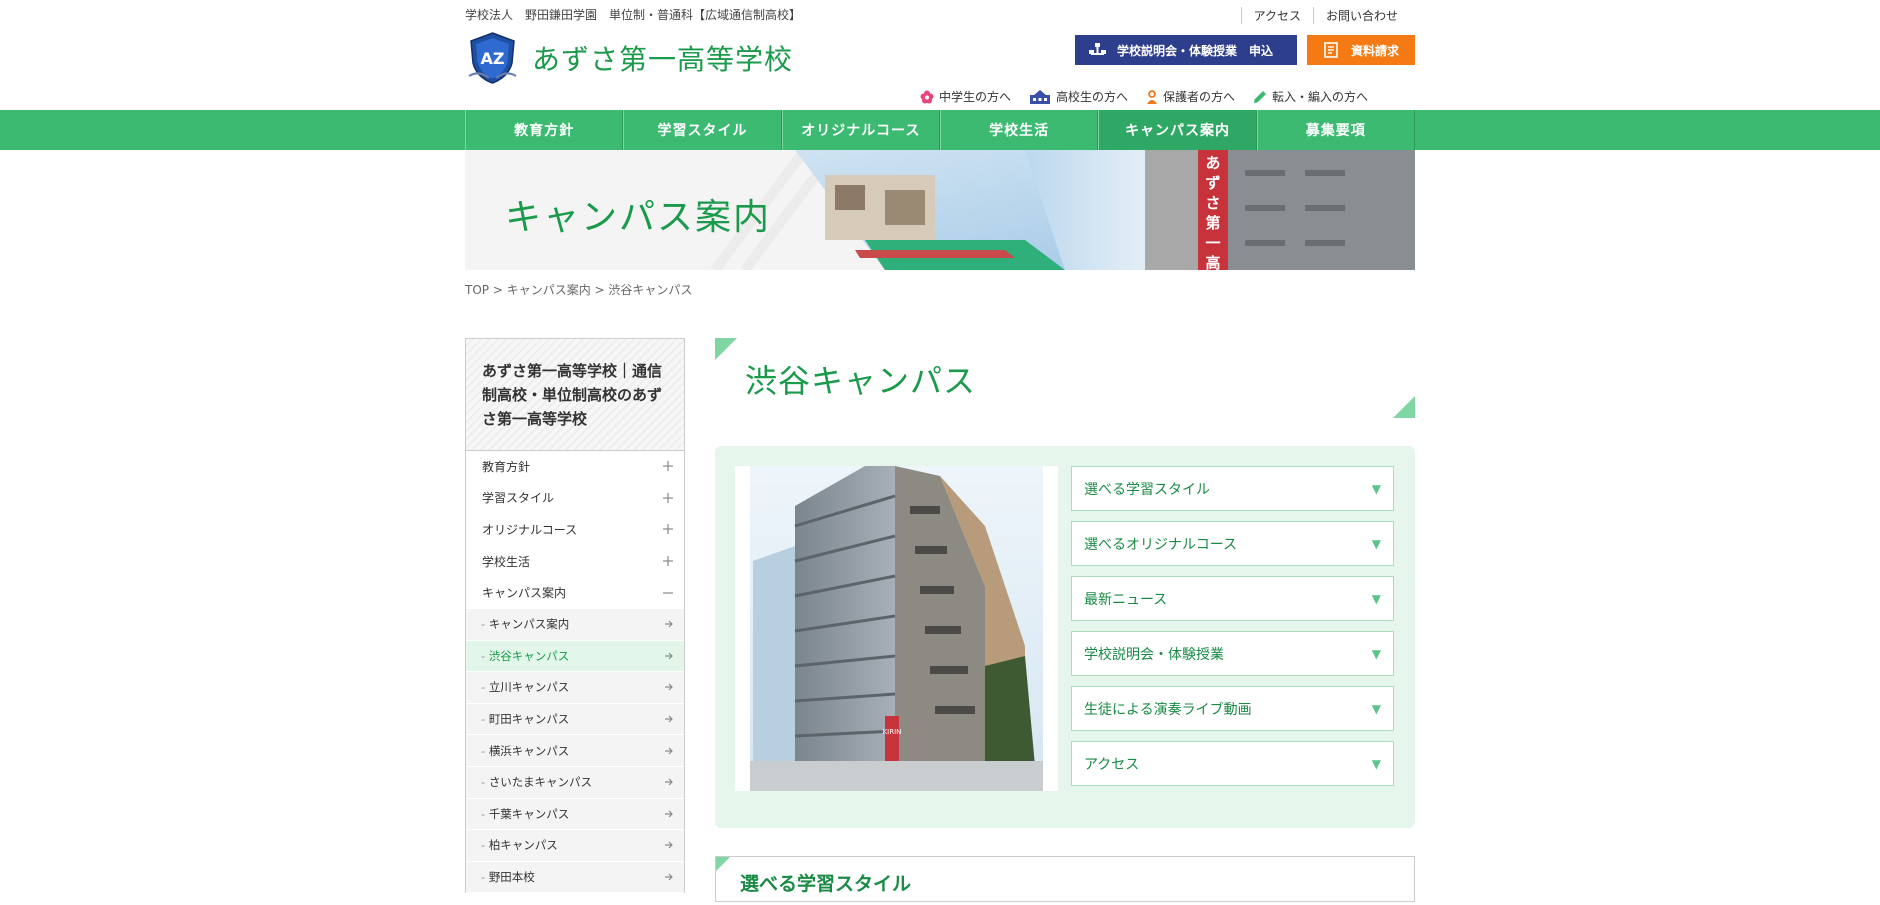  What do you see at coordinates (536, 782) in the screenshot?
I see `sidebar-subitem-label: - さいたまキャンパス` at bounding box center [536, 782].